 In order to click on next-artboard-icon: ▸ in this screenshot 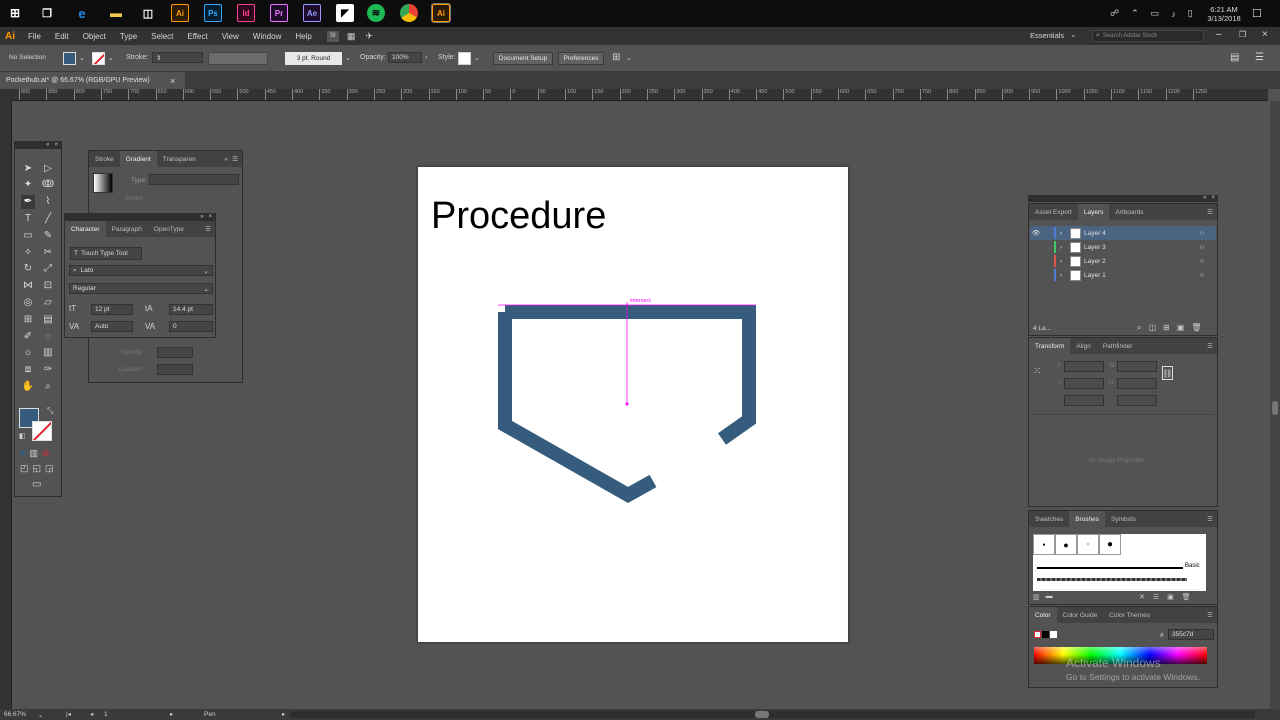, I will do `click(171, 714)`.